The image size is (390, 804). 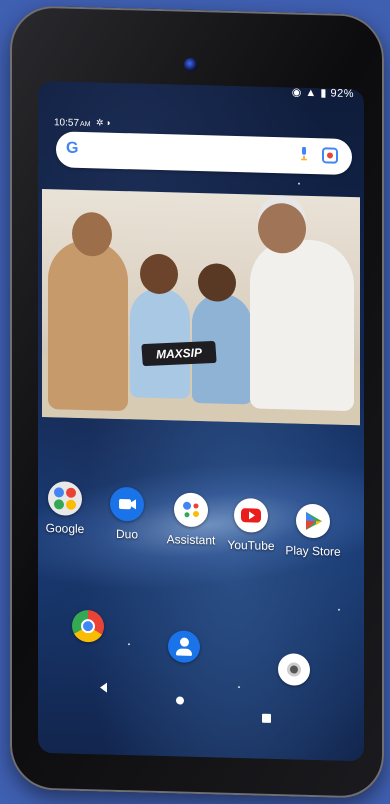 I want to click on grandfather-figure, so click(x=88, y=325).